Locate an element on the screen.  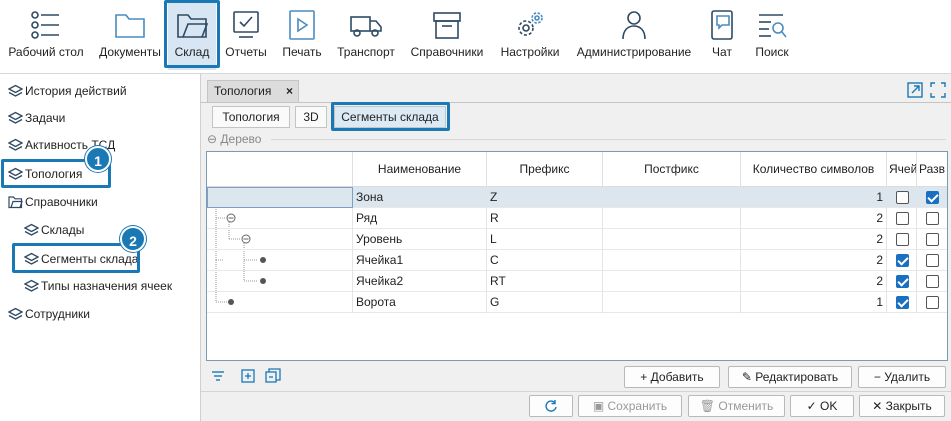
close-button: ✕ Закрыть is located at coordinates (902, 406).